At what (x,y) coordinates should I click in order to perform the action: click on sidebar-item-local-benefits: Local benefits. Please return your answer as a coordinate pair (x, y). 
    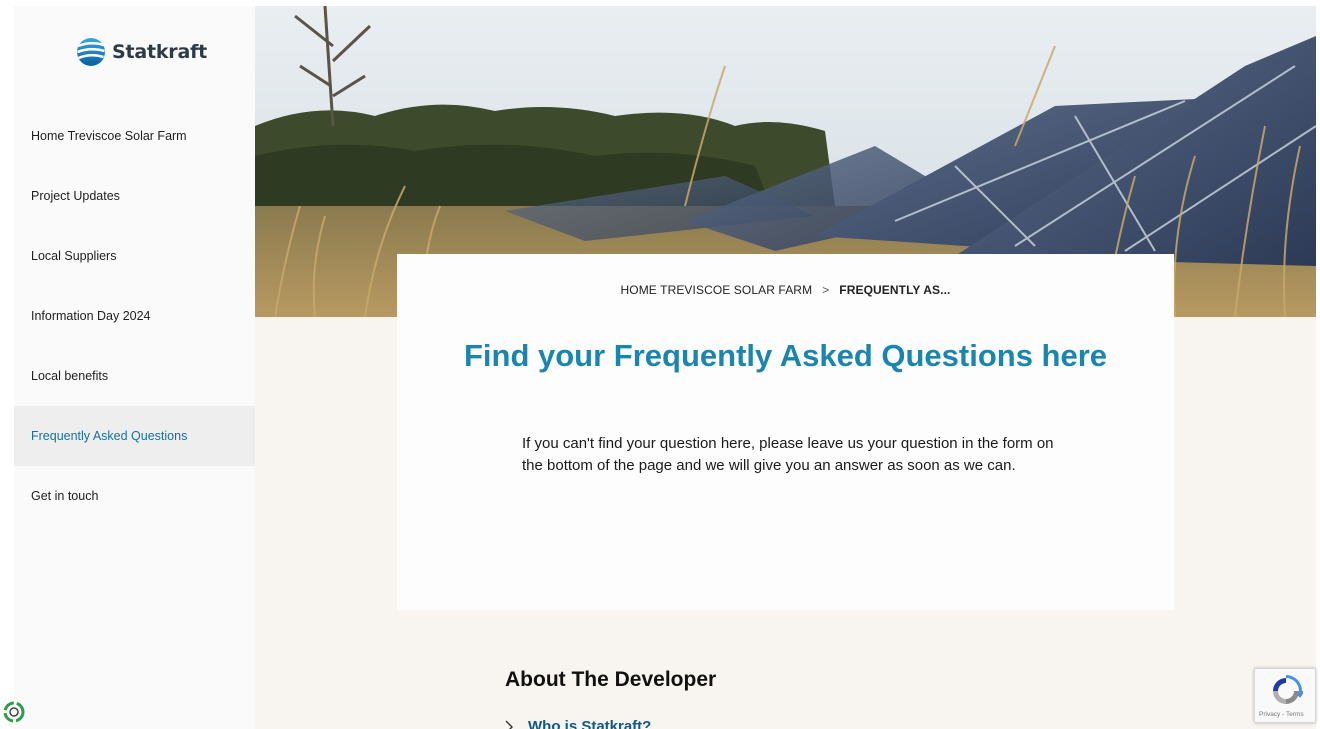
    Looking at the image, I should click on (134, 376).